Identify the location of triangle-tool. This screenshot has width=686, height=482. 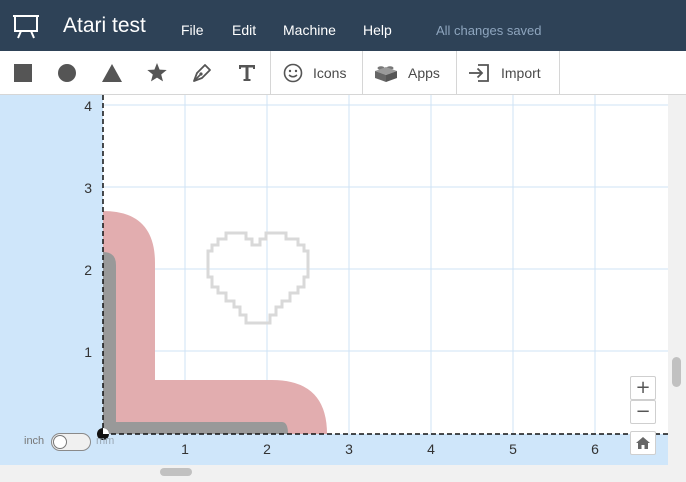
(112, 72).